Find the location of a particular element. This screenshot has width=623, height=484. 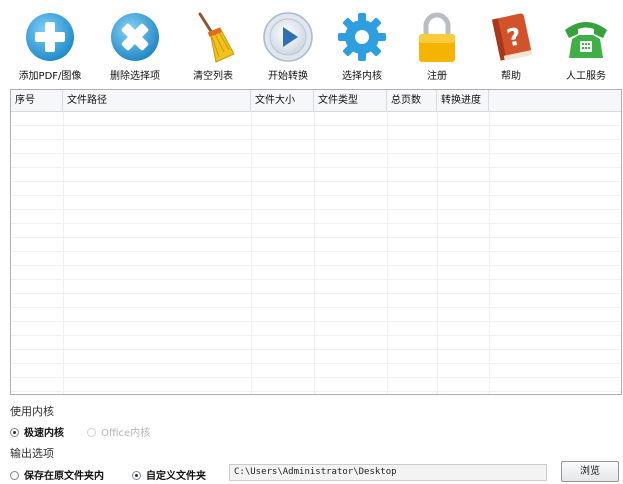

delete-selected-button: 删除选择项 is located at coordinates (135, 43).